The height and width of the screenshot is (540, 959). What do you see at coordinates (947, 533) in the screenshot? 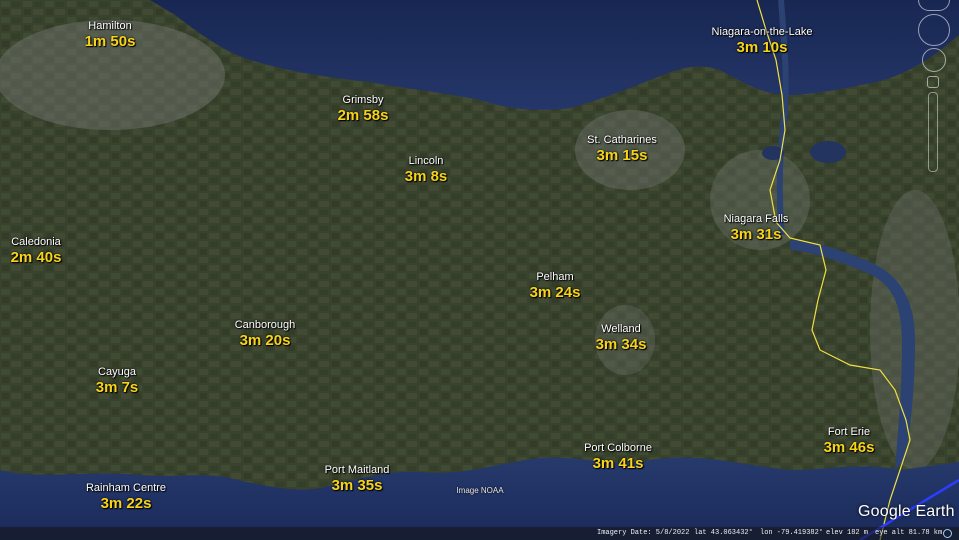
I see `status-indicator-icon` at bounding box center [947, 533].